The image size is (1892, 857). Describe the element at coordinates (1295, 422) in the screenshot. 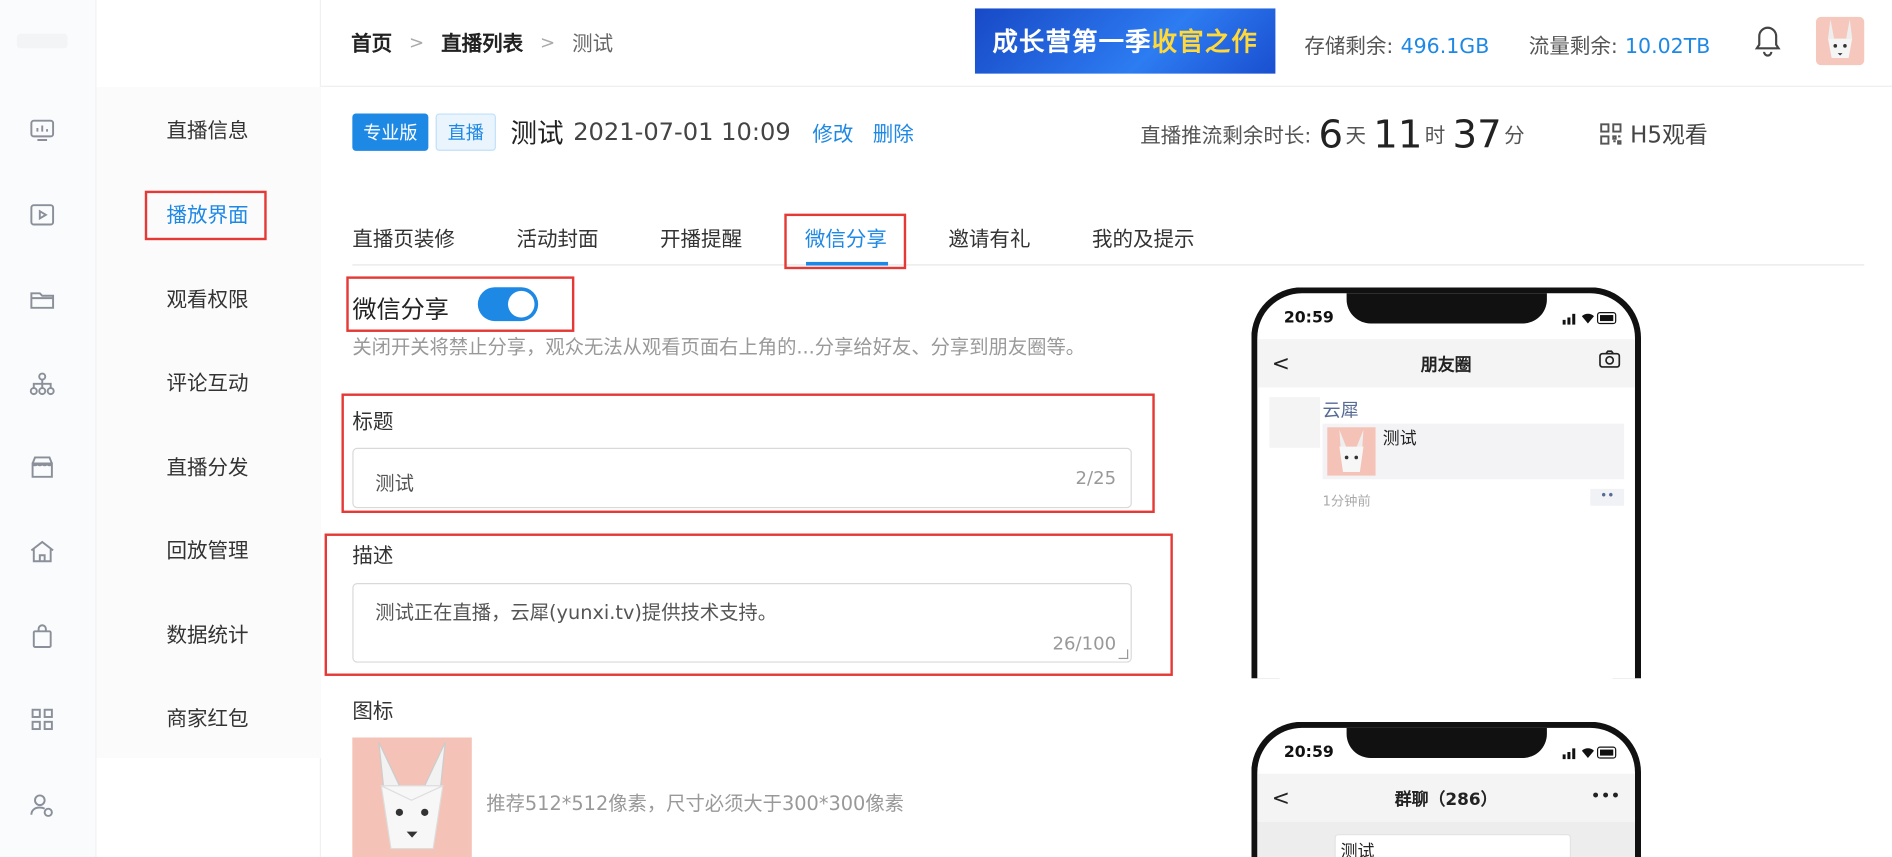

I see `moments-avatar` at that location.